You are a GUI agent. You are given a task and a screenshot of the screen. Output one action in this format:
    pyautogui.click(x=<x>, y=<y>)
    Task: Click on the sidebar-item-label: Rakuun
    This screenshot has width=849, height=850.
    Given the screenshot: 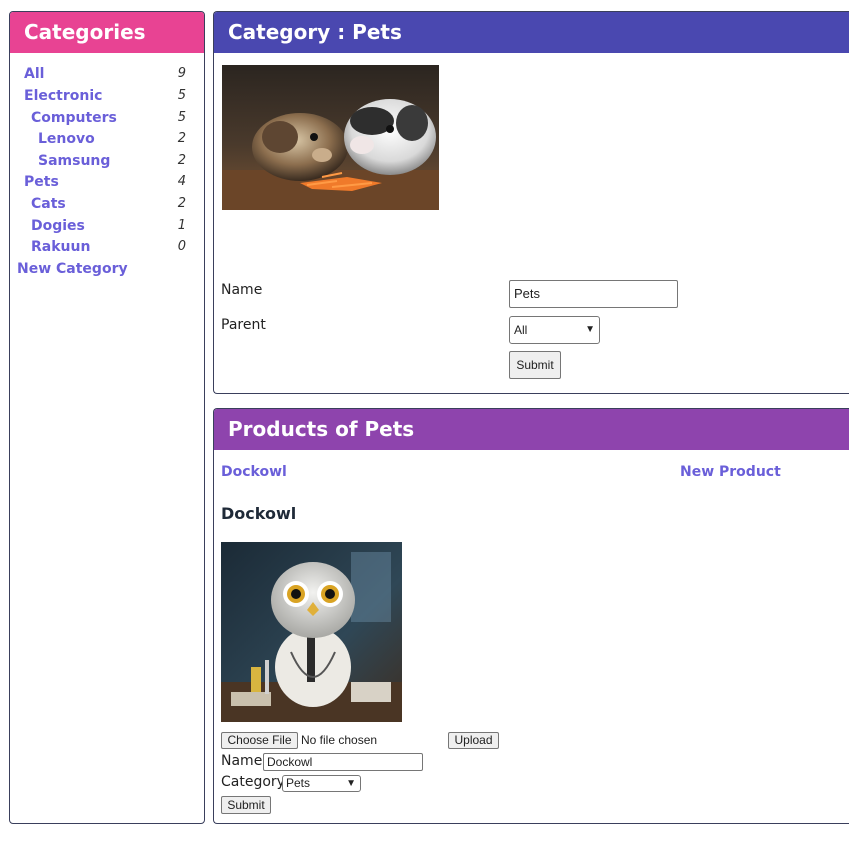 What is the action you would take?
    pyautogui.click(x=60, y=247)
    